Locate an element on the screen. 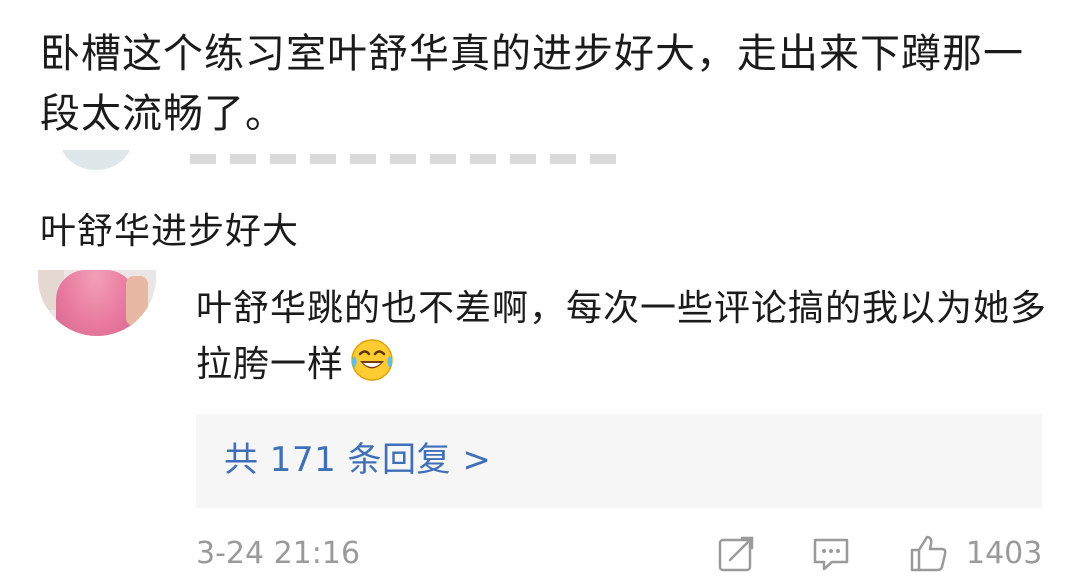 This screenshot has height=588, width=1080. avatar-arm is located at coordinates (137, 301).